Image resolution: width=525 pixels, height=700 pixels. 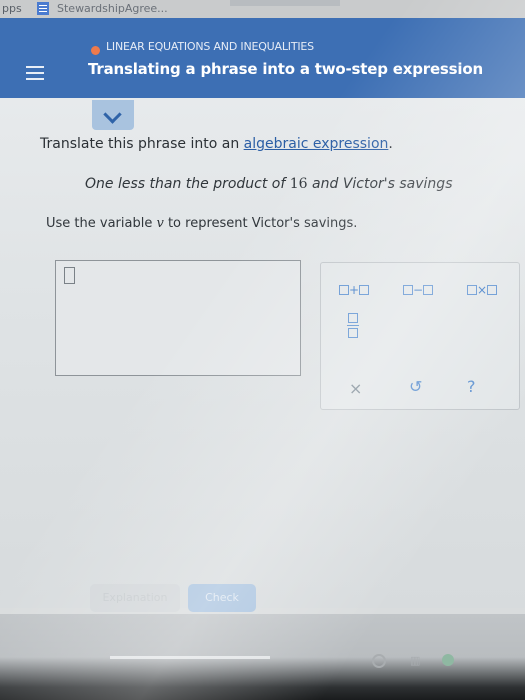 What do you see at coordinates (298, 184) in the screenshot?
I see `phrase-number: 16` at bounding box center [298, 184].